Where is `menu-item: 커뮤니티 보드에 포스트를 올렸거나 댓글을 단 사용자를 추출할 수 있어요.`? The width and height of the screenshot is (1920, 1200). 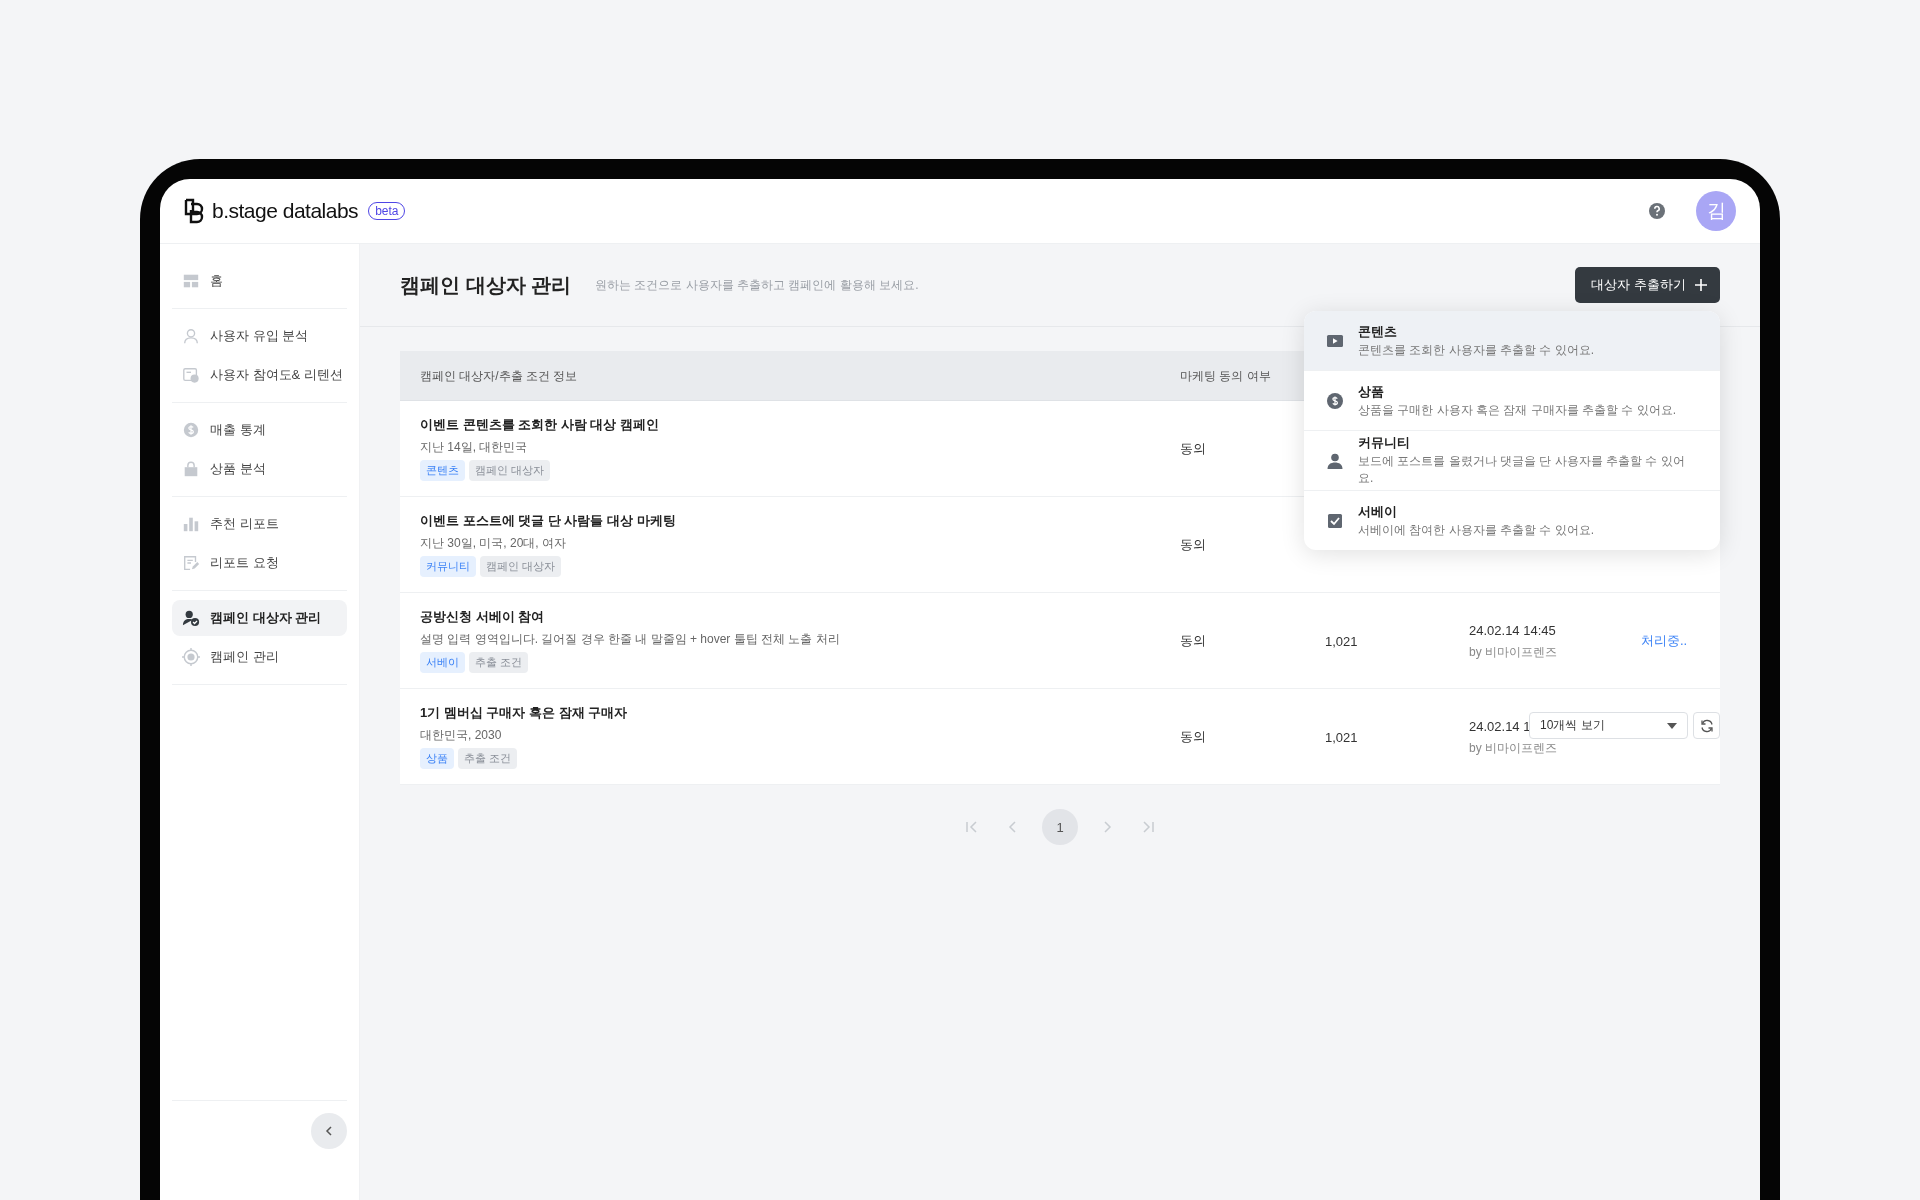 menu-item: 커뮤니티 보드에 포스트를 올렸거나 댓글을 단 사용자를 추출할 수 있어요. is located at coordinates (1512, 461).